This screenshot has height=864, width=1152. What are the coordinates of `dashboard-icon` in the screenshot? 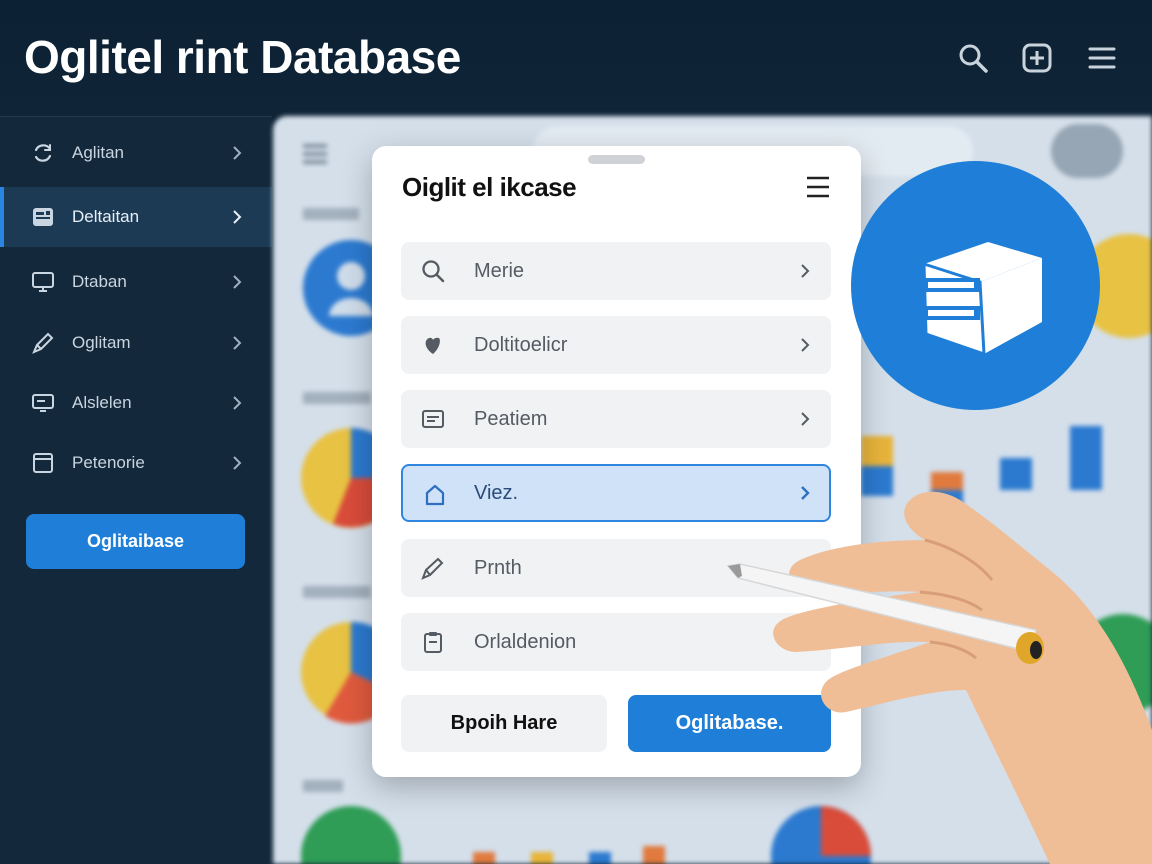 It's located at (43, 217).